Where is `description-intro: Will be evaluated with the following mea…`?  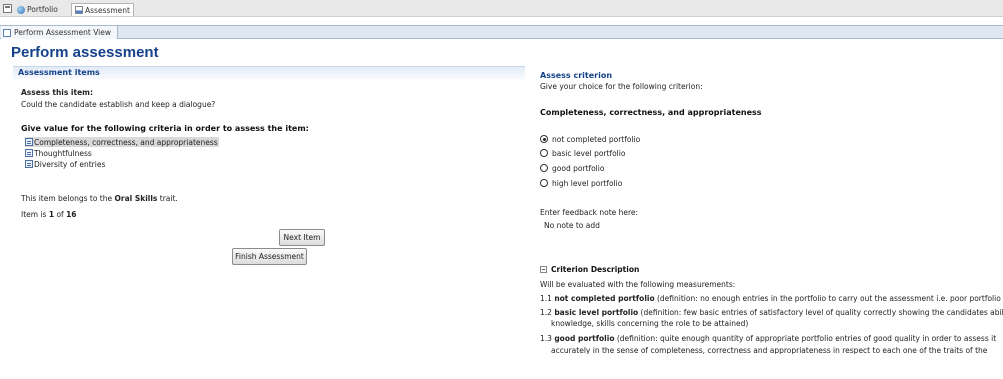 description-intro: Will be evaluated with the following mea… is located at coordinates (638, 284).